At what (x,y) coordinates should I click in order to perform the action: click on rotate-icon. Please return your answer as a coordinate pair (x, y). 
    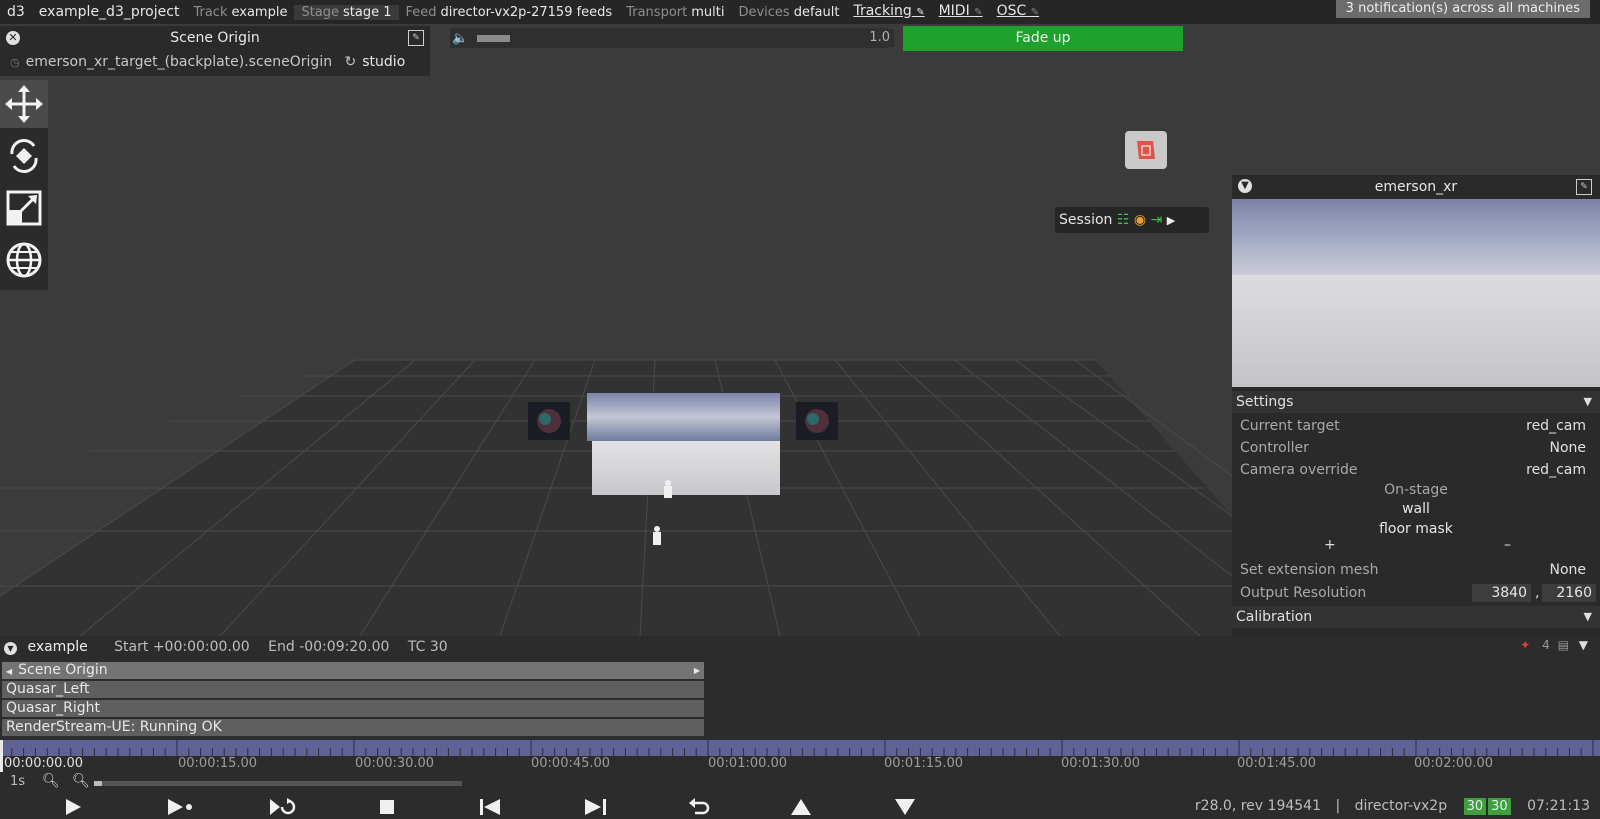
    Looking at the image, I should click on (24, 156).